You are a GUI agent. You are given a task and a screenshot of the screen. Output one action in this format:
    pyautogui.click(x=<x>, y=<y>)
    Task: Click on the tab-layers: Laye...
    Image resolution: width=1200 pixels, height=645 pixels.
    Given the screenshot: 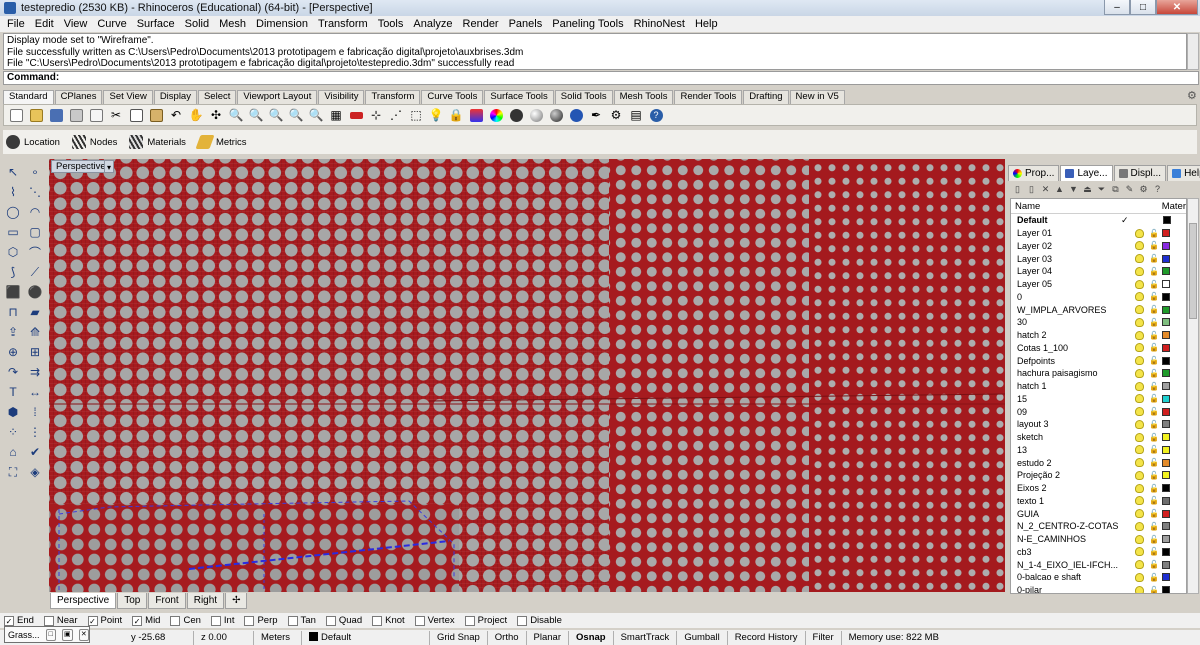 What is the action you would take?
    pyautogui.click(x=1086, y=173)
    